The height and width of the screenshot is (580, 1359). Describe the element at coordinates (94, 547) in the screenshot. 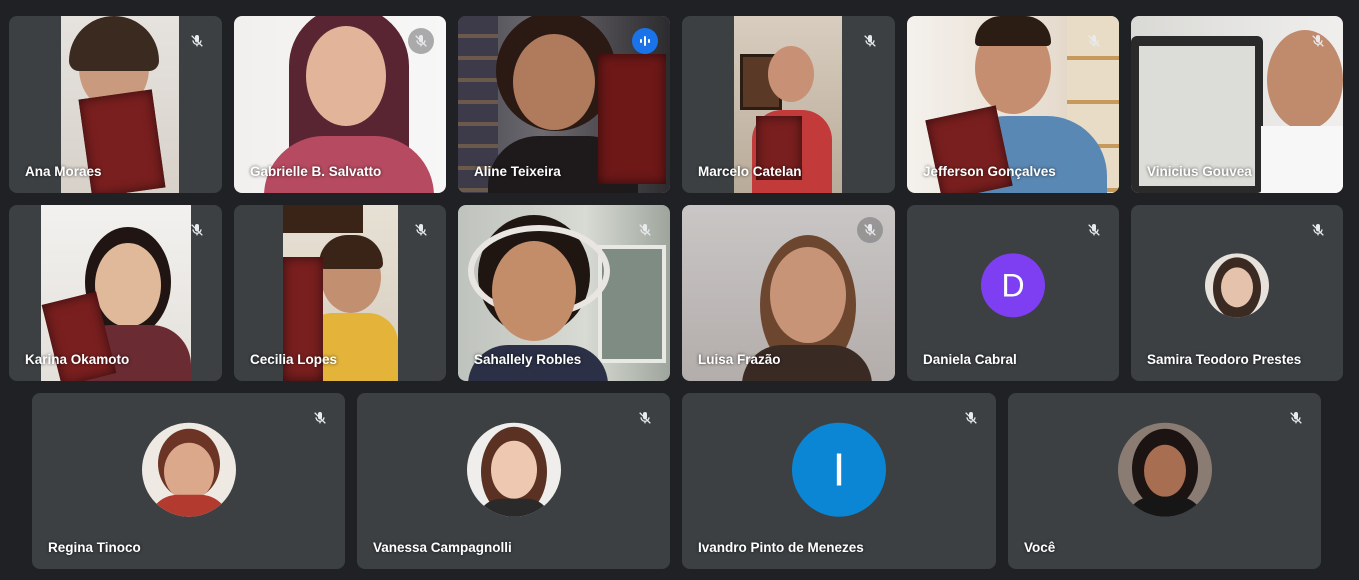

I see `participant-name: Regina Tinoco` at that location.